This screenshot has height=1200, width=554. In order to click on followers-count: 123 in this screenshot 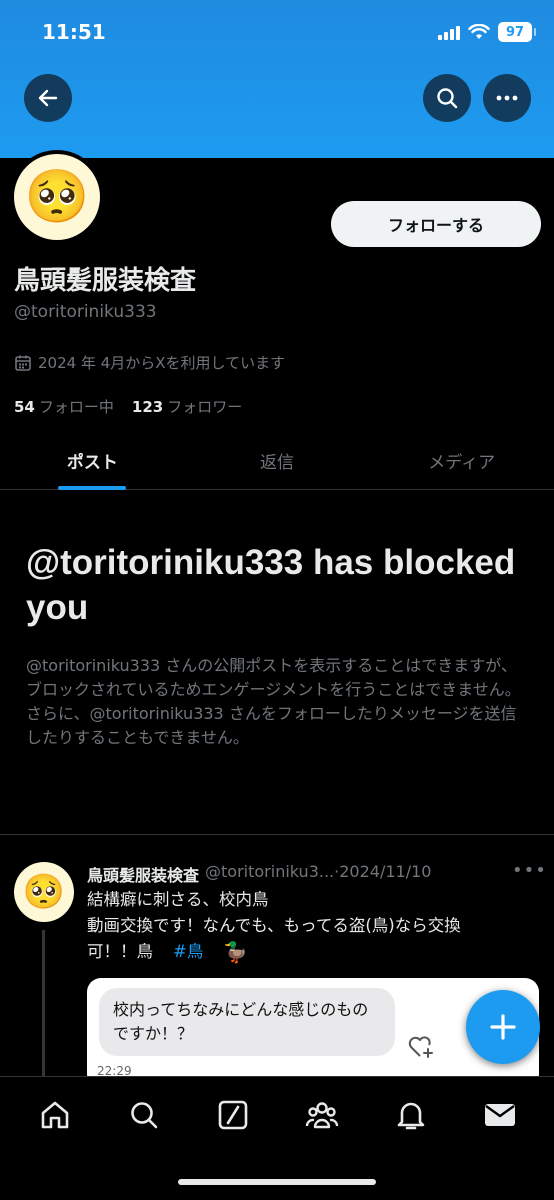, I will do `click(147, 407)`.